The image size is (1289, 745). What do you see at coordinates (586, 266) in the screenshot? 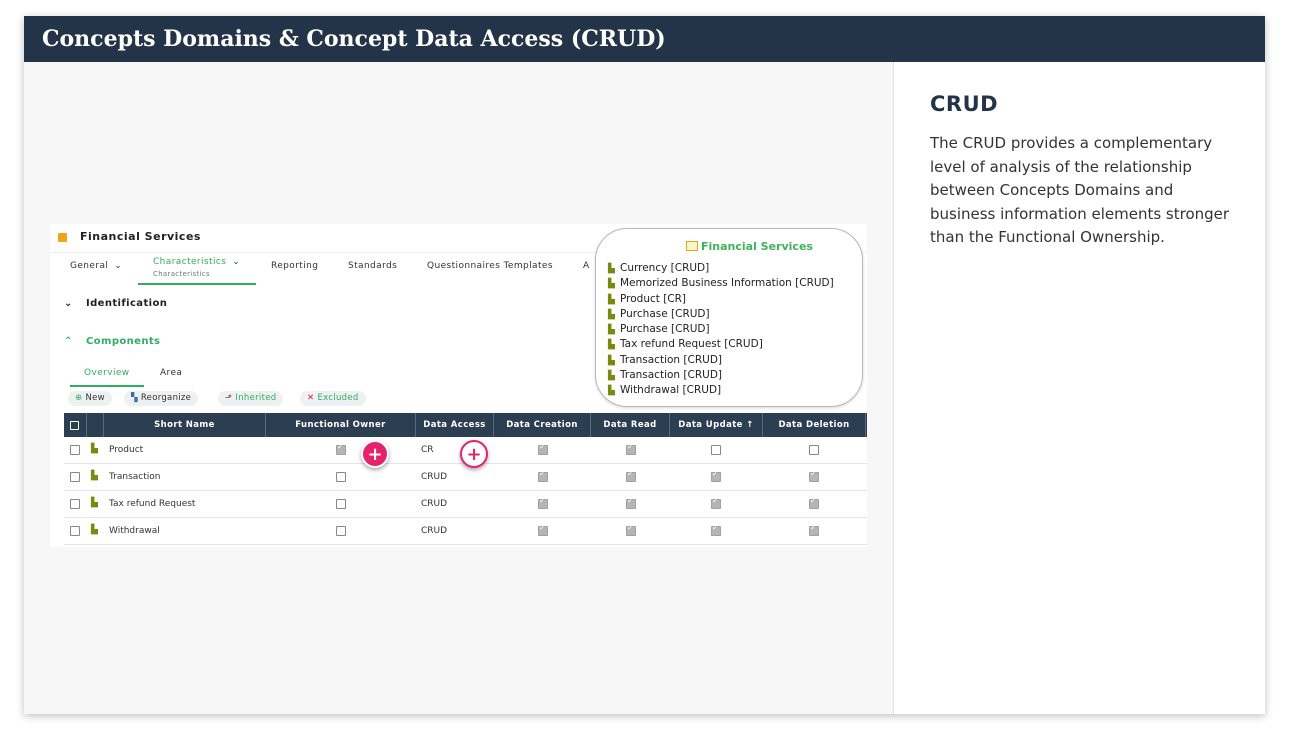
I see `tab-overflow: A` at bounding box center [586, 266].